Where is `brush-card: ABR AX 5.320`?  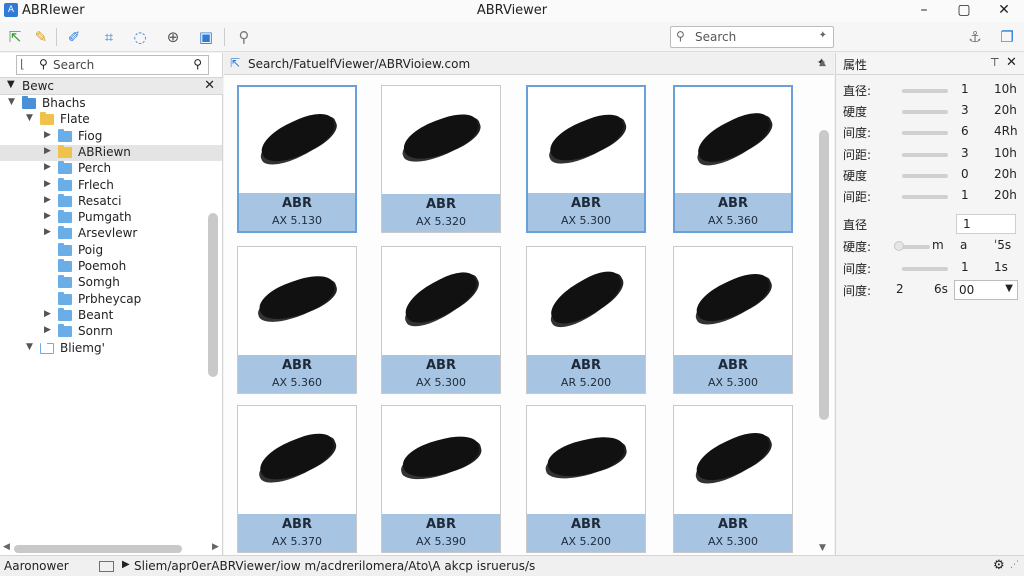
brush-card: ABR AX 5.320 is located at coordinates (441, 159).